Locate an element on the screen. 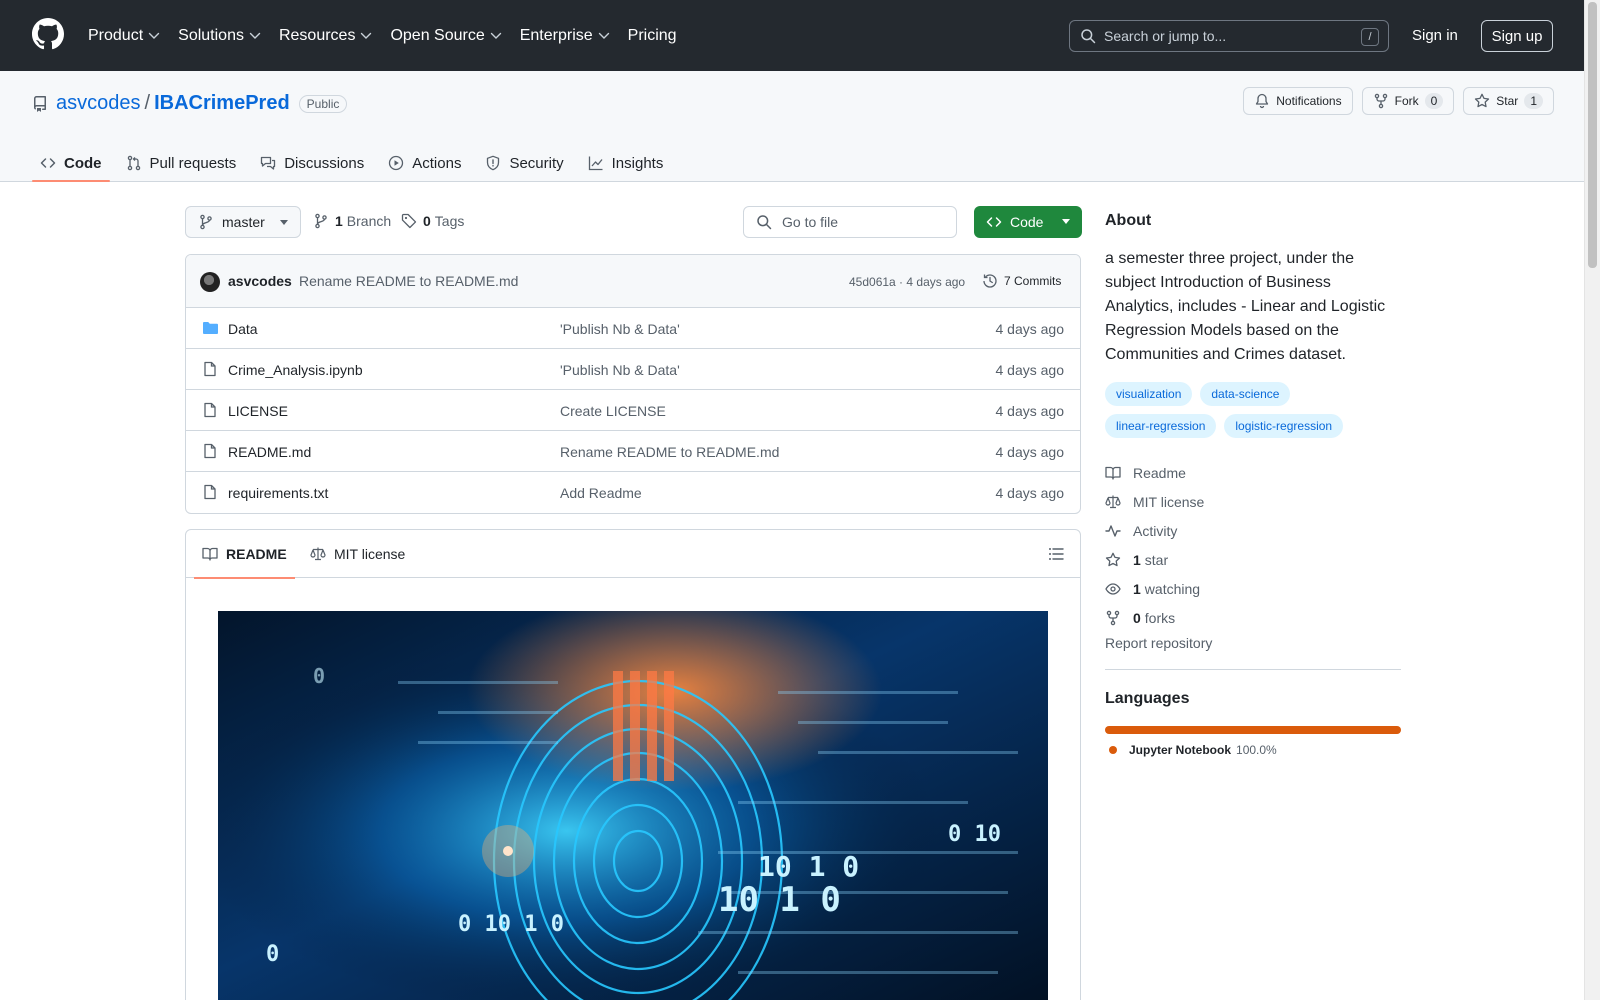 The width and height of the screenshot is (1600, 1000). file-name-link: requirements.txt is located at coordinates (278, 493).